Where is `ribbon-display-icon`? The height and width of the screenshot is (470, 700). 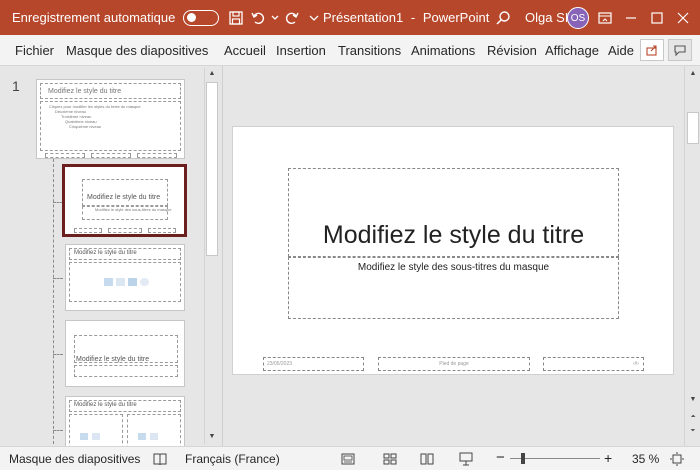
ribbon-display-icon is located at coordinates (605, 18).